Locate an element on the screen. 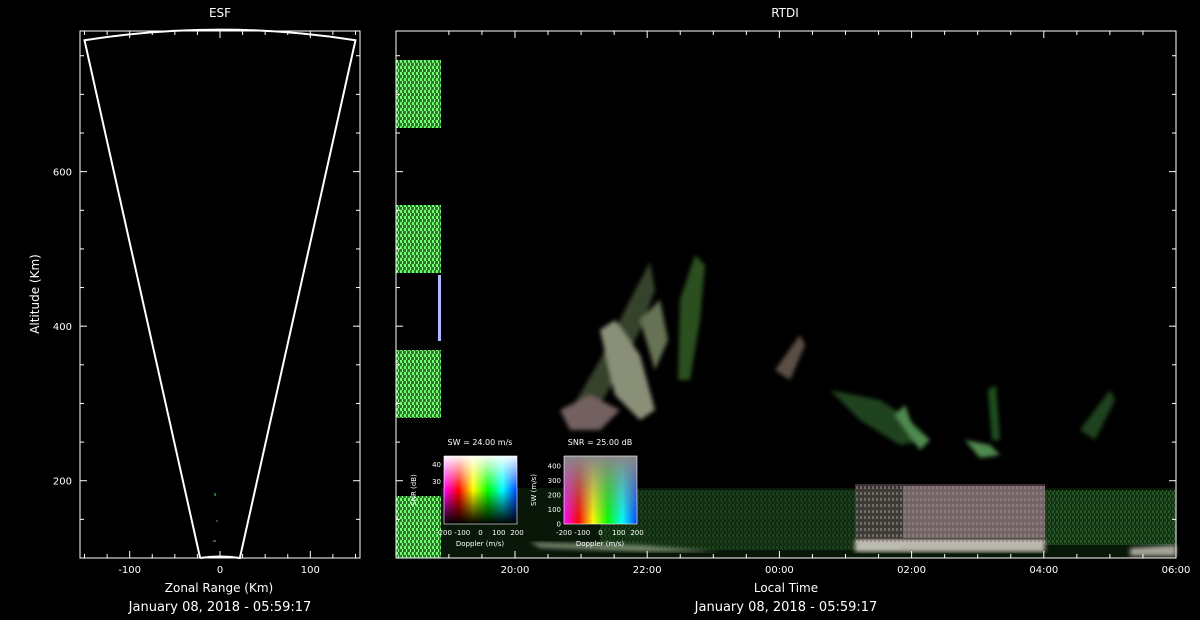 The image size is (1200, 620). legend-snr-ytick: 200 is located at coordinates (554, 496).